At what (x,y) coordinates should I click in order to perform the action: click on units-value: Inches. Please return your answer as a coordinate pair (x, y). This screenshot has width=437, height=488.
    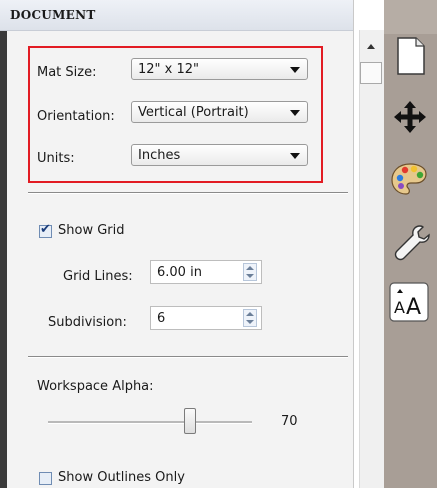
    Looking at the image, I should click on (159, 155).